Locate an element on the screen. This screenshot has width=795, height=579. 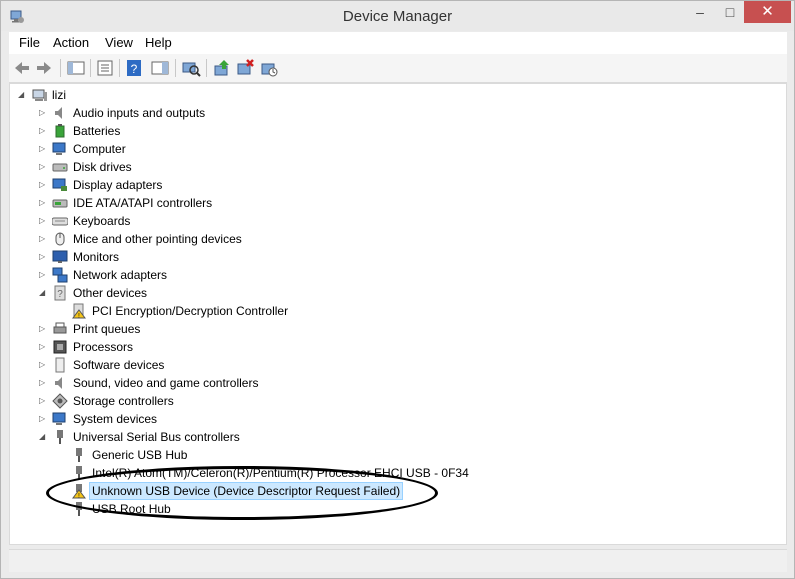
tree-root: ◢ lizi is located at coordinates (110, 95).